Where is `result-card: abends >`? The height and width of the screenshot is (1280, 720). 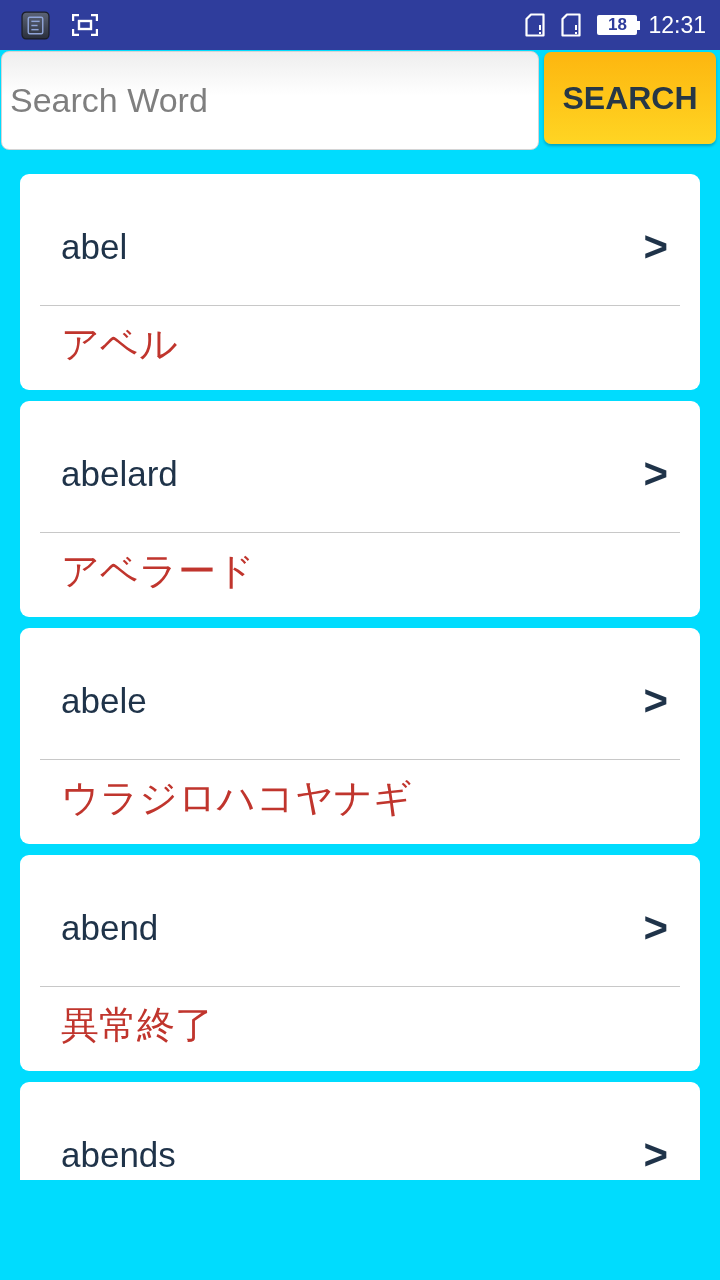 result-card: abends > is located at coordinates (360, 1131).